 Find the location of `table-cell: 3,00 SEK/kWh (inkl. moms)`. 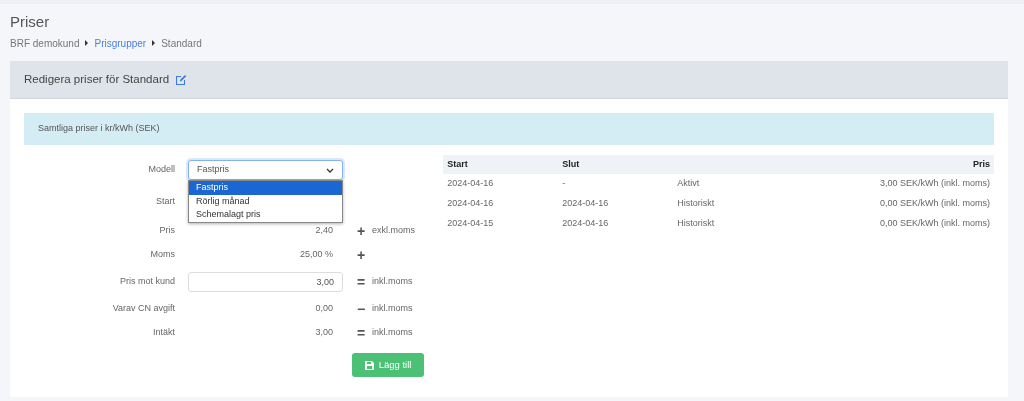

table-cell: 3,00 SEK/kWh (inkl. moms) is located at coordinates (934, 183).